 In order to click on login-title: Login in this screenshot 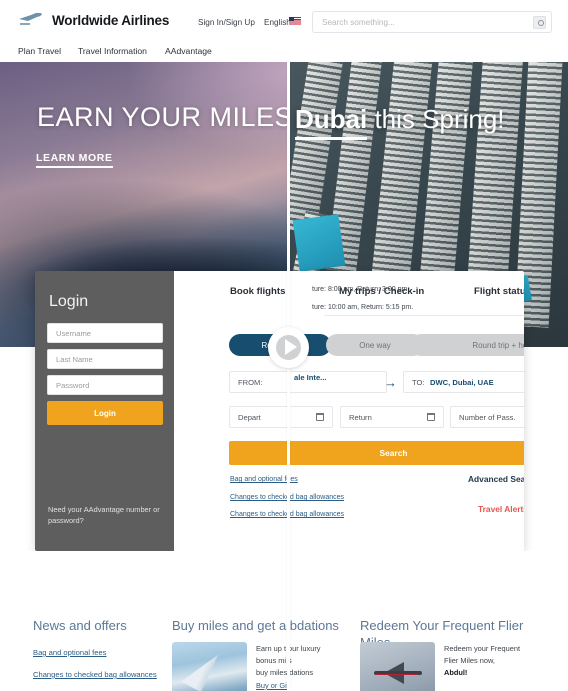, I will do `click(69, 301)`.